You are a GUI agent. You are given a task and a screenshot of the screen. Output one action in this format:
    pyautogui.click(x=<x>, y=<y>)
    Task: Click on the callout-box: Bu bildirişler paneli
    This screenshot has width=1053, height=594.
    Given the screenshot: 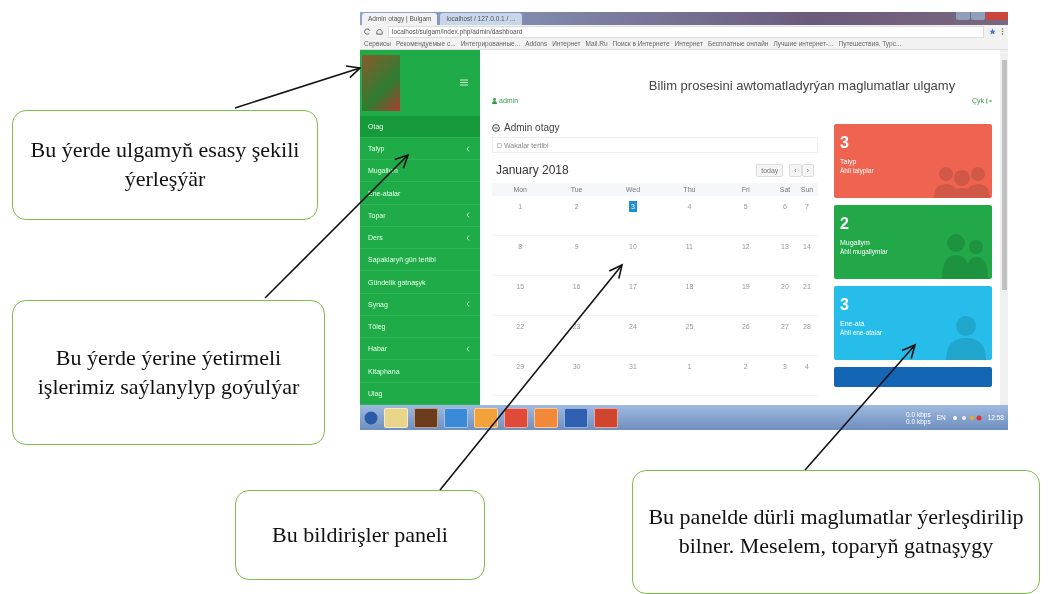 What is the action you would take?
    pyautogui.click(x=360, y=535)
    